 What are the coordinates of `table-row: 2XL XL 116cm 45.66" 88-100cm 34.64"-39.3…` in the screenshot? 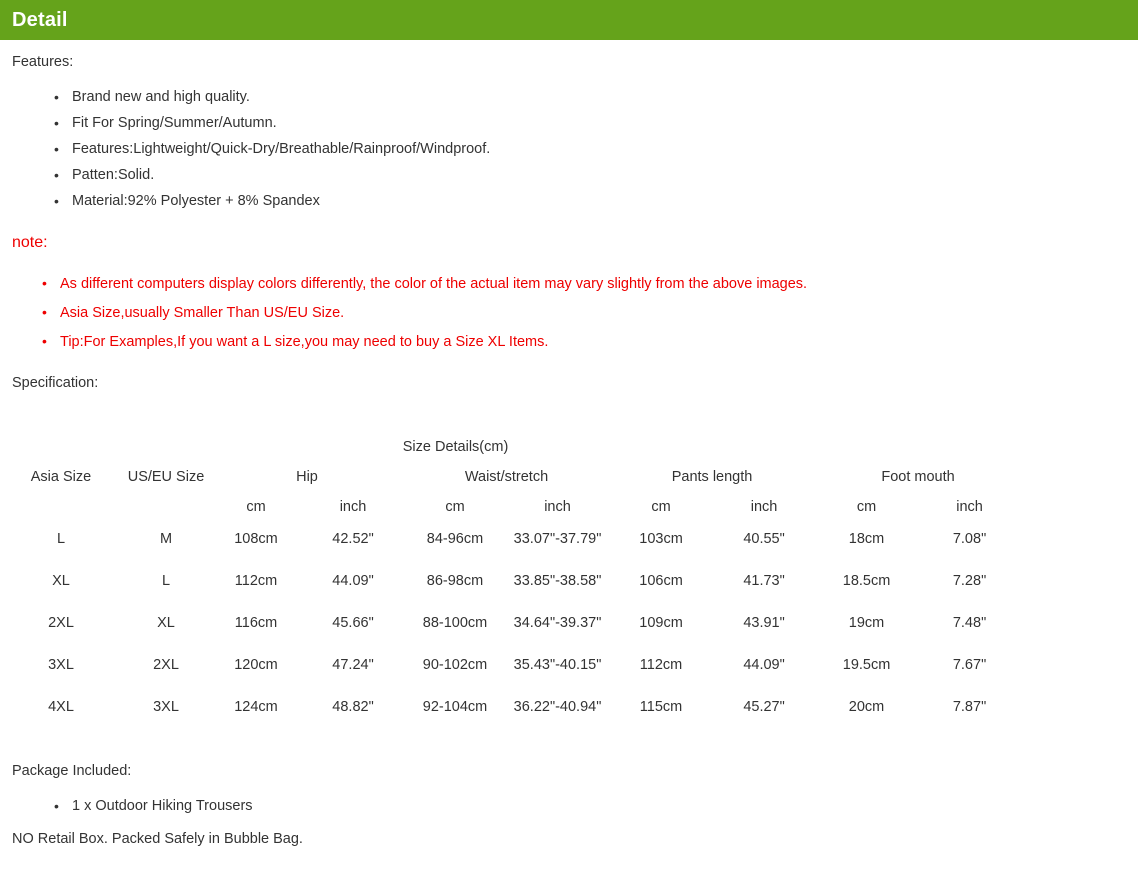 It's located at (569, 634).